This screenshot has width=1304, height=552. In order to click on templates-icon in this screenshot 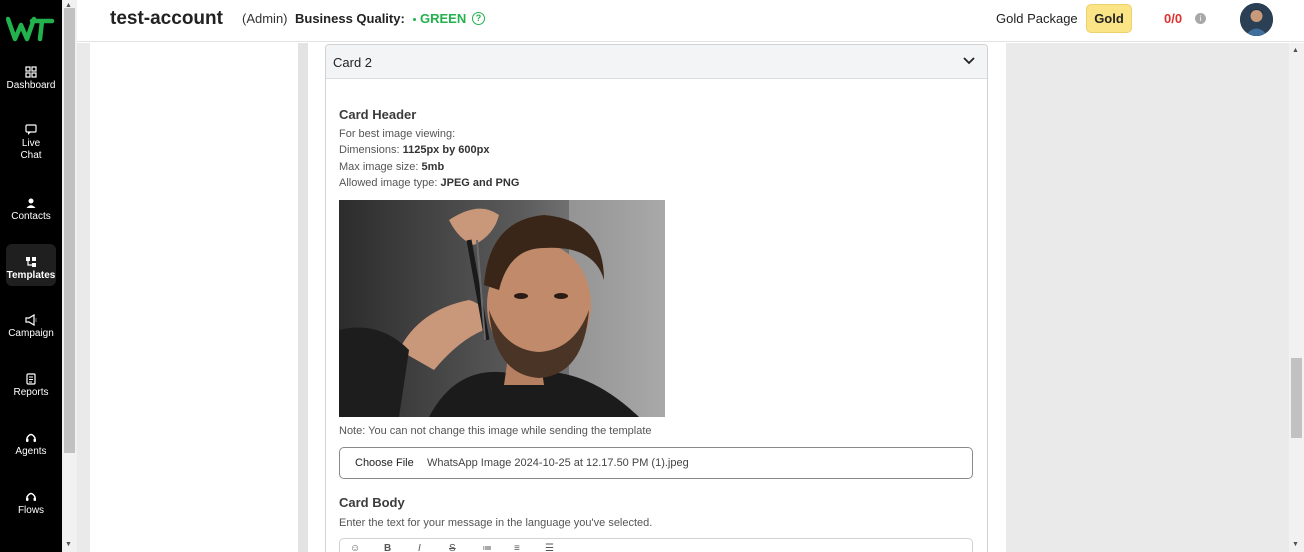, I will do `click(31, 262)`.